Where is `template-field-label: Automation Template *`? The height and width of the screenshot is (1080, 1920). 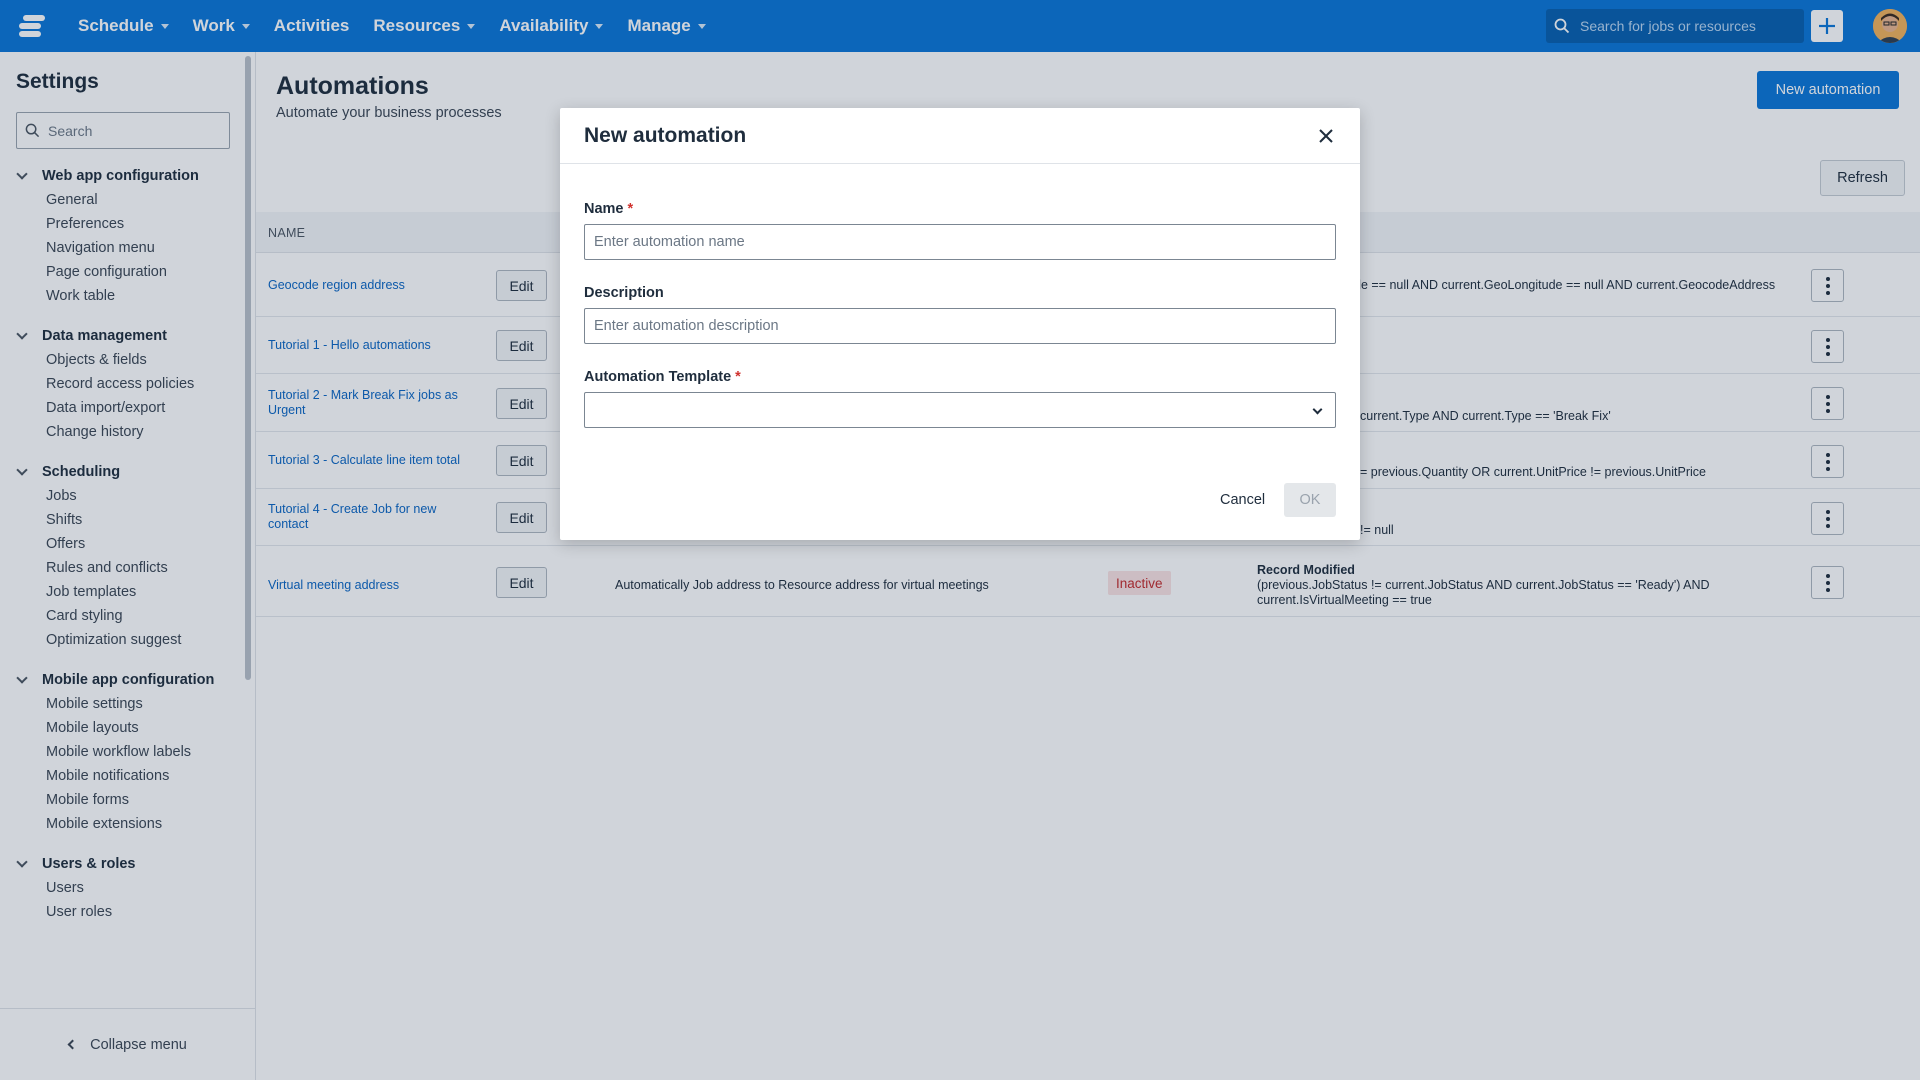 template-field-label: Automation Template * is located at coordinates (662, 377).